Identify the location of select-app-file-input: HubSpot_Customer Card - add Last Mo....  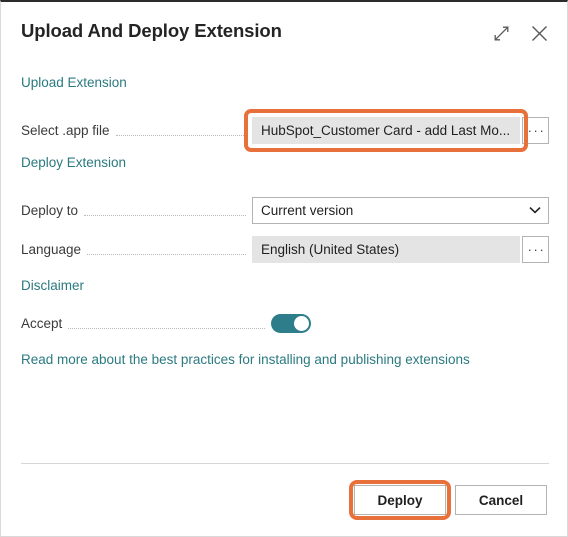
(386, 130).